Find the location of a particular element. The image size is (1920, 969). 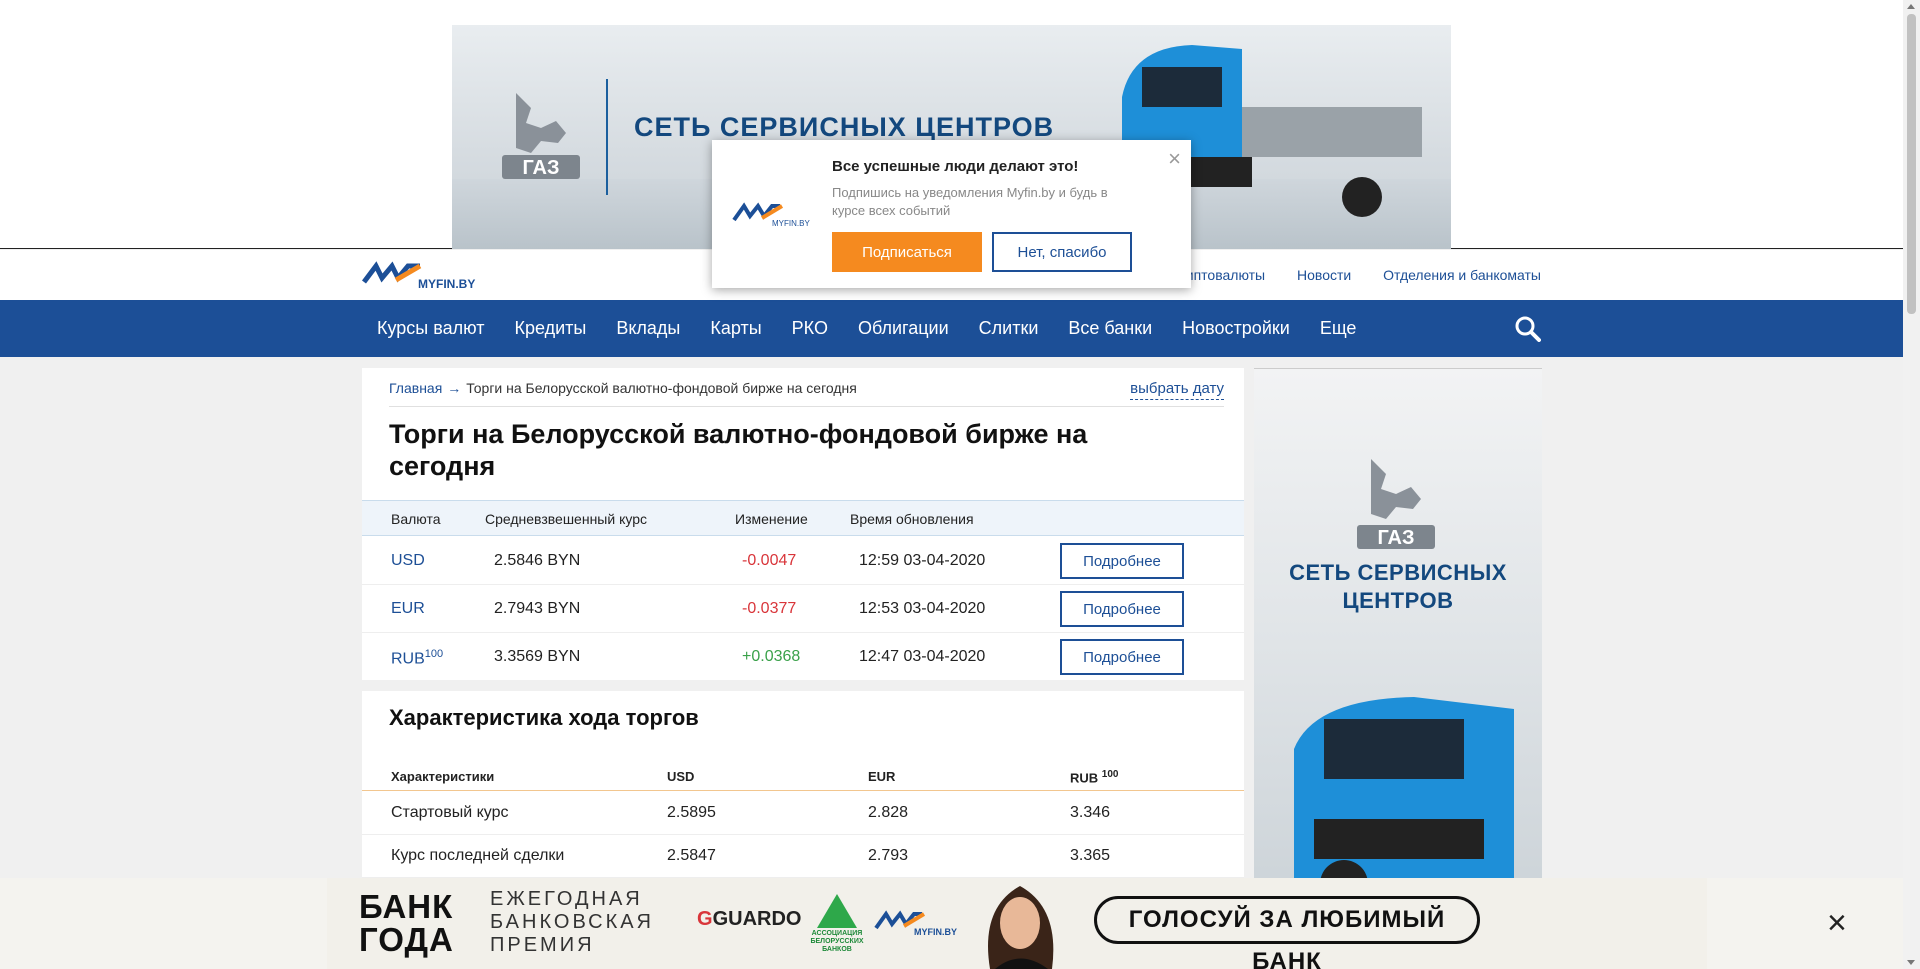

nav-item-bonds: Облигации is located at coordinates (903, 328).